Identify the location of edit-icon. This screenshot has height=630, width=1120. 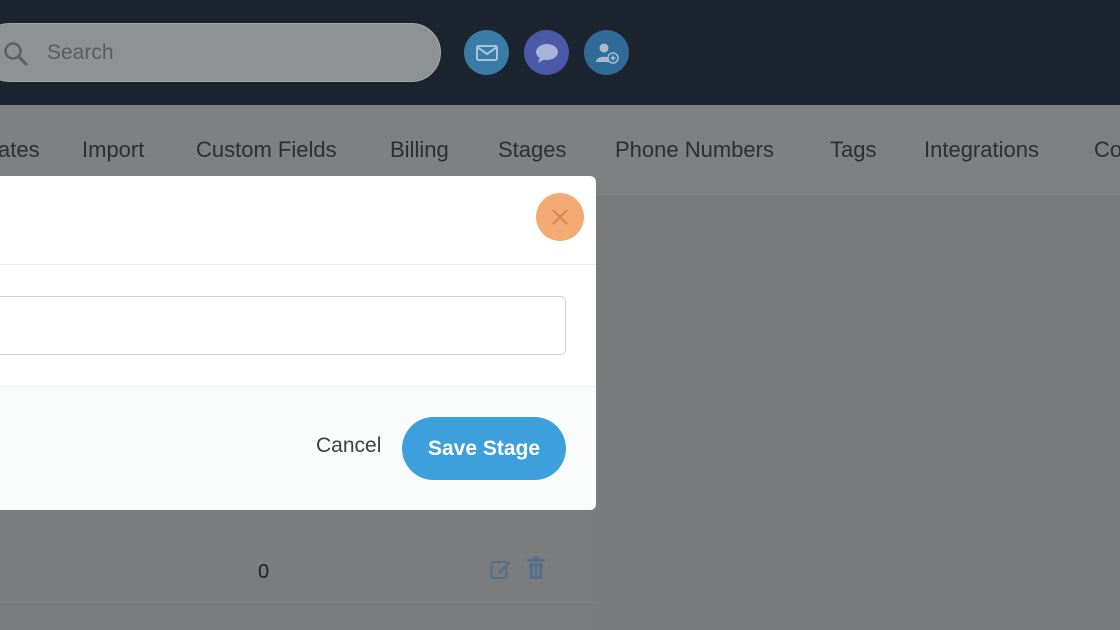
(501, 569).